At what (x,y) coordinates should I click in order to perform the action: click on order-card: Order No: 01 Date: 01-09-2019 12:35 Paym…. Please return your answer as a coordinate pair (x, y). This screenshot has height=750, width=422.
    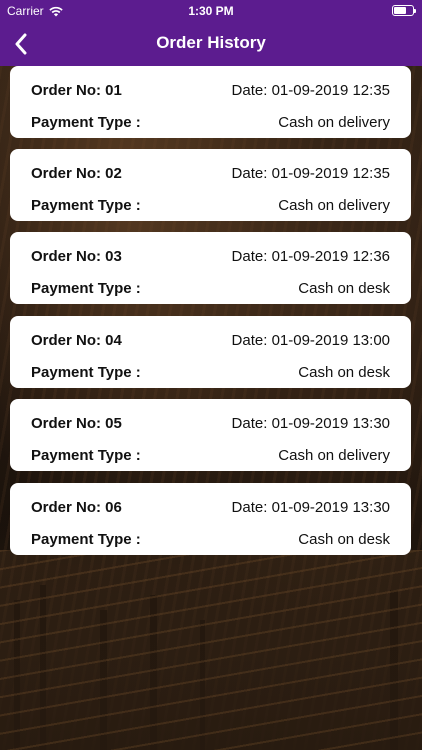
    Looking at the image, I should click on (210, 102).